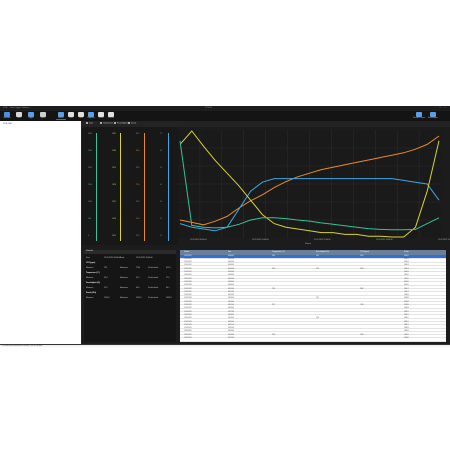 This screenshot has height=450, width=450. Describe the element at coordinates (91, 116) in the screenshot. I see `ribbon-button-7: Diagramm` at that location.